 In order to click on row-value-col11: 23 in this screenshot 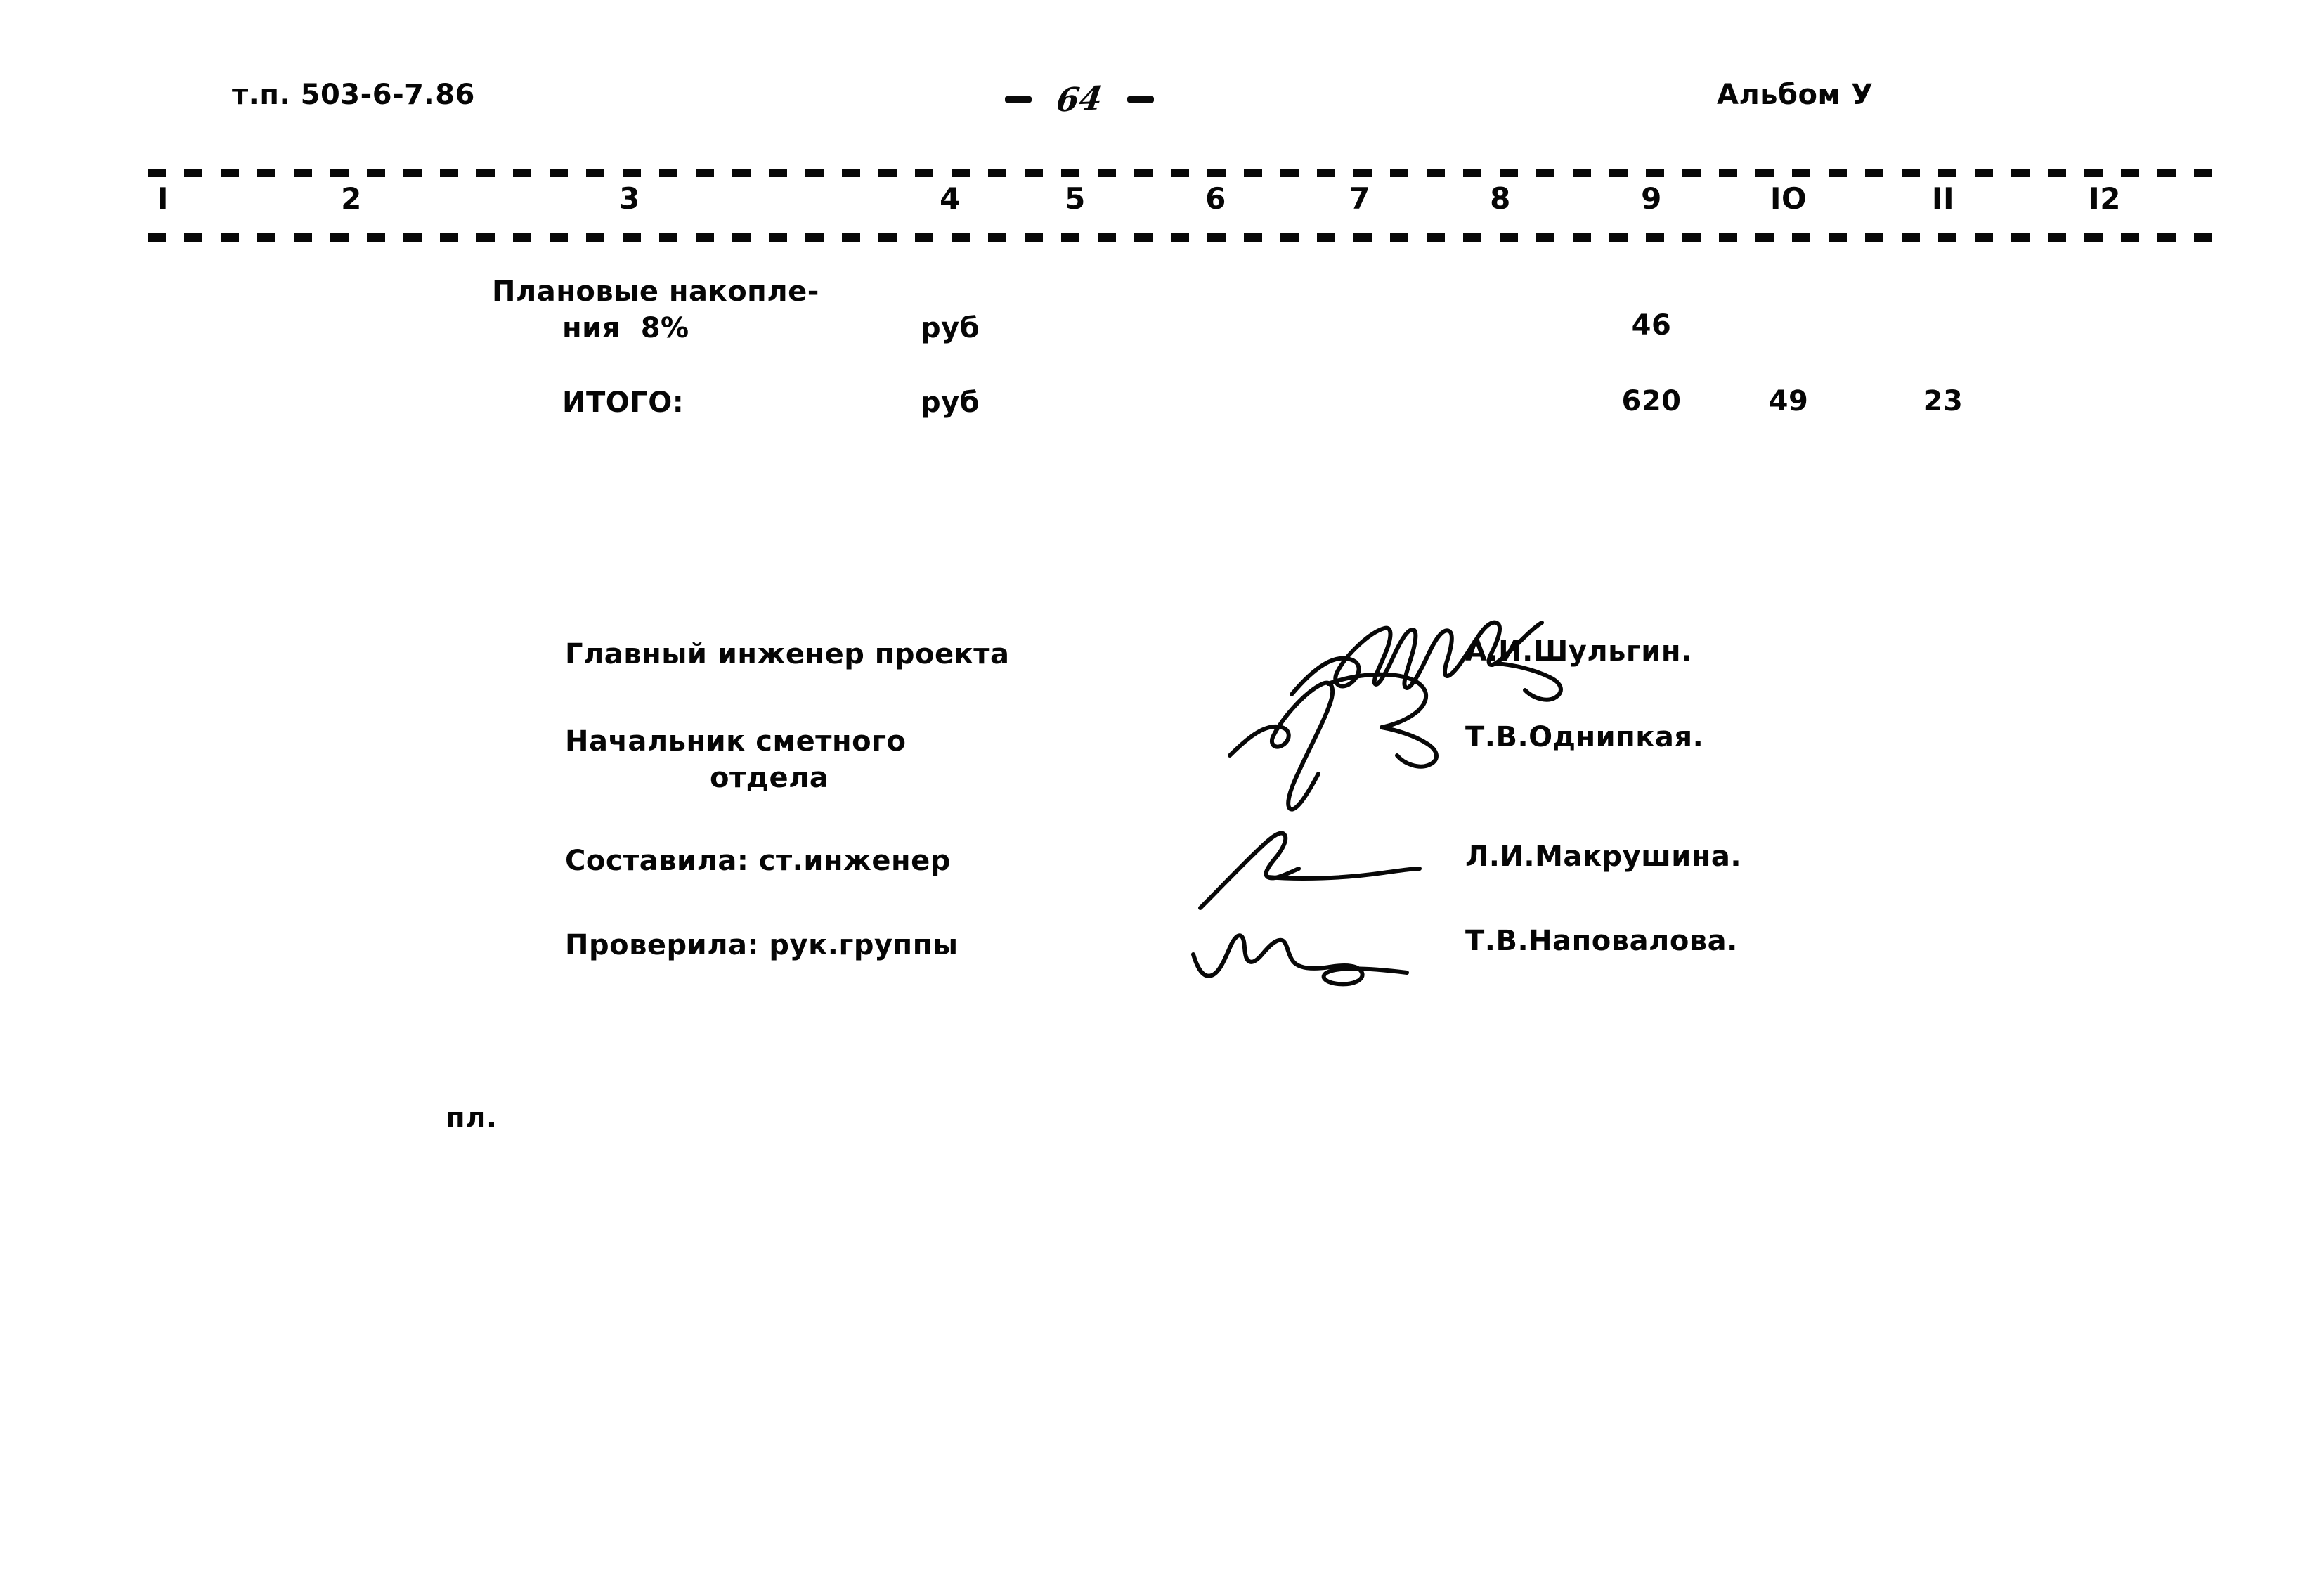, I will do `click(1943, 401)`.